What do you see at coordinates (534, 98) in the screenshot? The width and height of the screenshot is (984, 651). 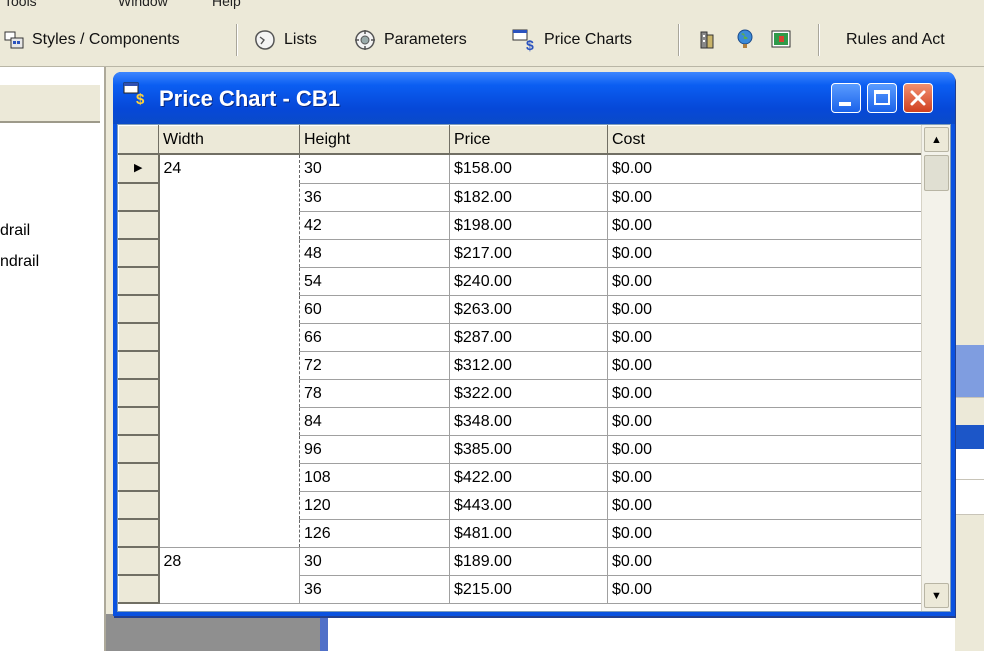 I see `window-title-bar: $ Price Chart - CB1` at bounding box center [534, 98].